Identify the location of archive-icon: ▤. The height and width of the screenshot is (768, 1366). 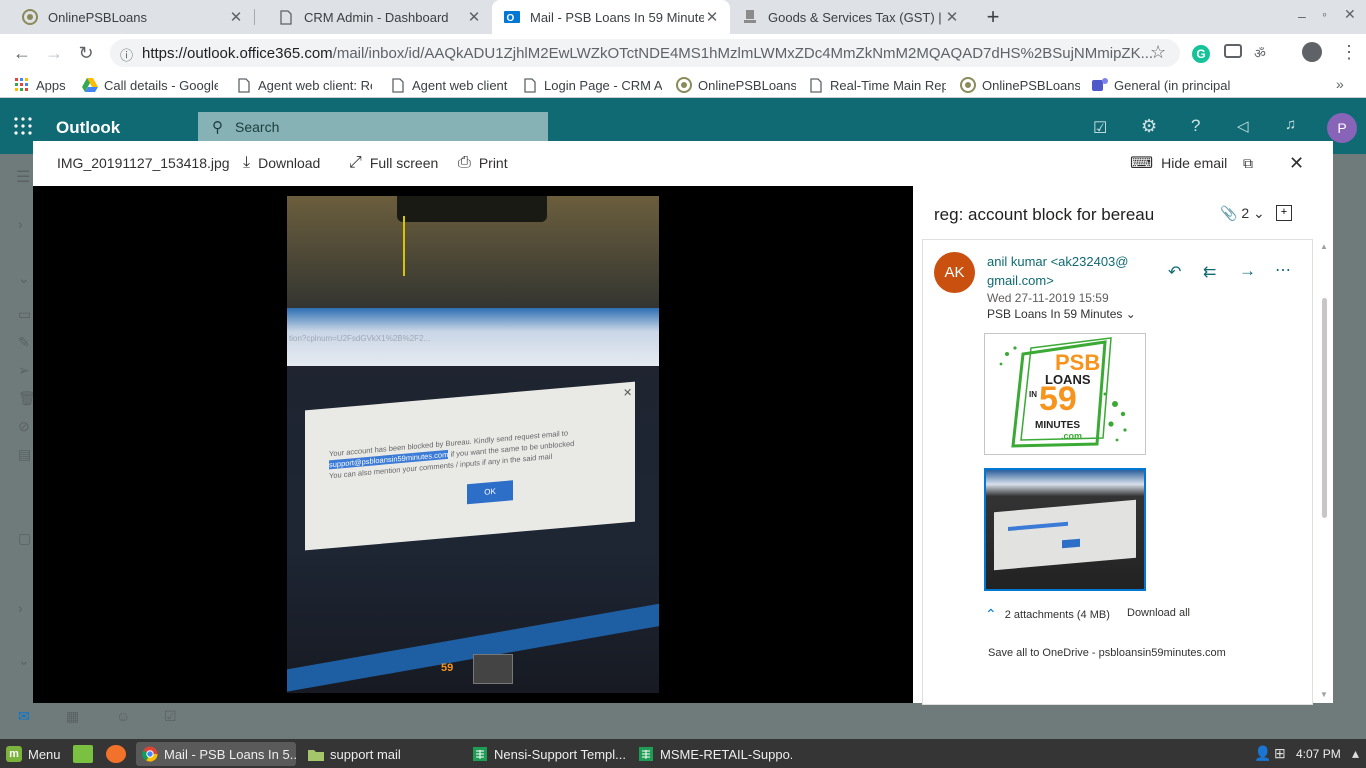
(24, 454).